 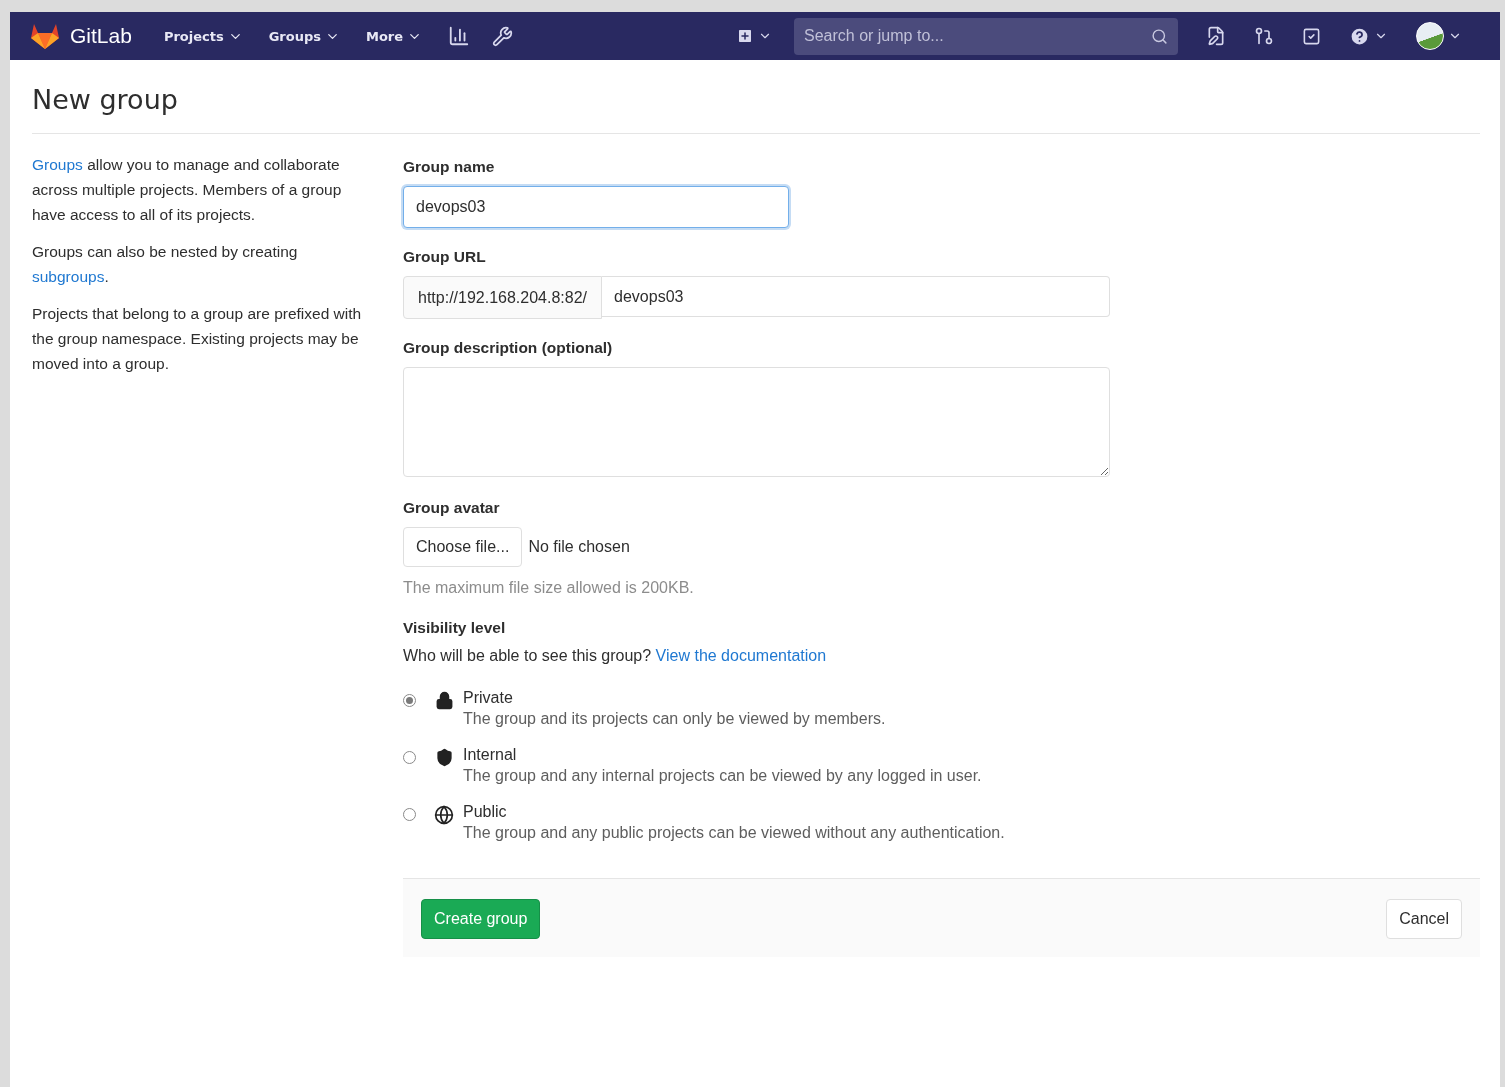 I want to click on group-path-field: devops03, so click(x=856, y=296).